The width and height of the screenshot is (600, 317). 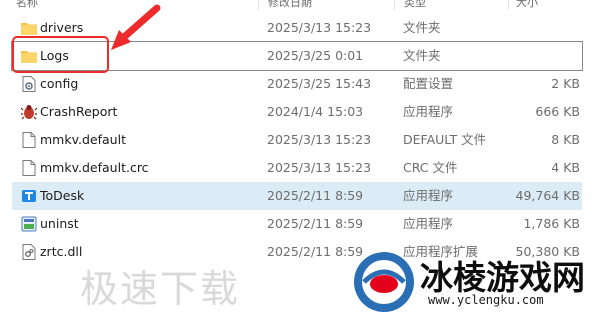 I want to click on highlight-callout-box, so click(x=60, y=54).